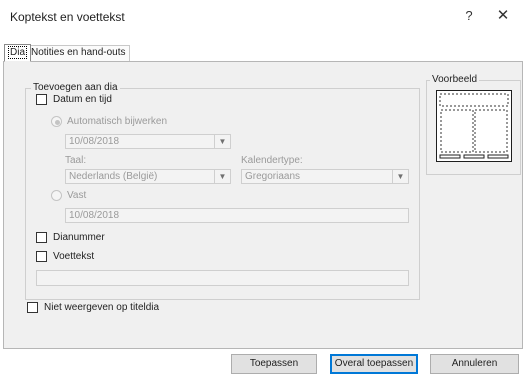 The image size is (526, 376). What do you see at coordinates (274, 364) in the screenshot?
I see `apply-button: Toepassen` at bounding box center [274, 364].